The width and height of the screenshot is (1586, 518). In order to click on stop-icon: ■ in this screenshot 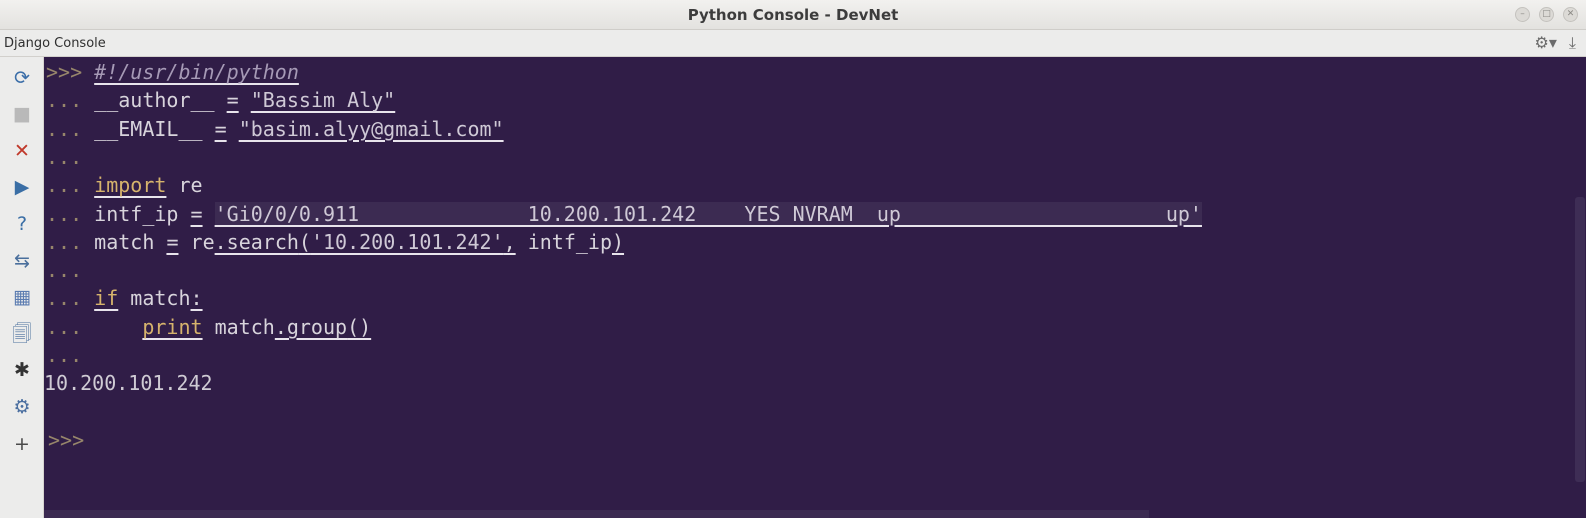, I will do `click(22, 114)`.